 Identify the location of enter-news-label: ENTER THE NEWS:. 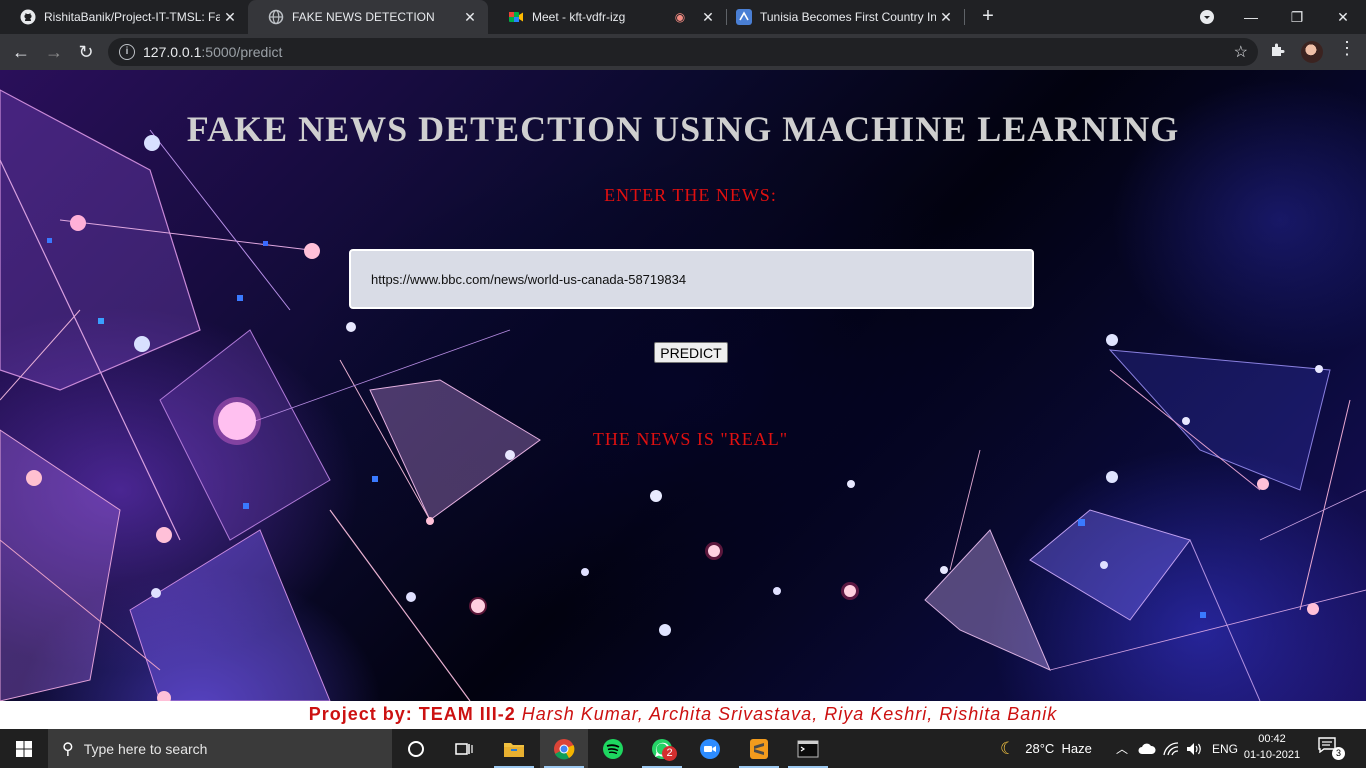
(690, 195).